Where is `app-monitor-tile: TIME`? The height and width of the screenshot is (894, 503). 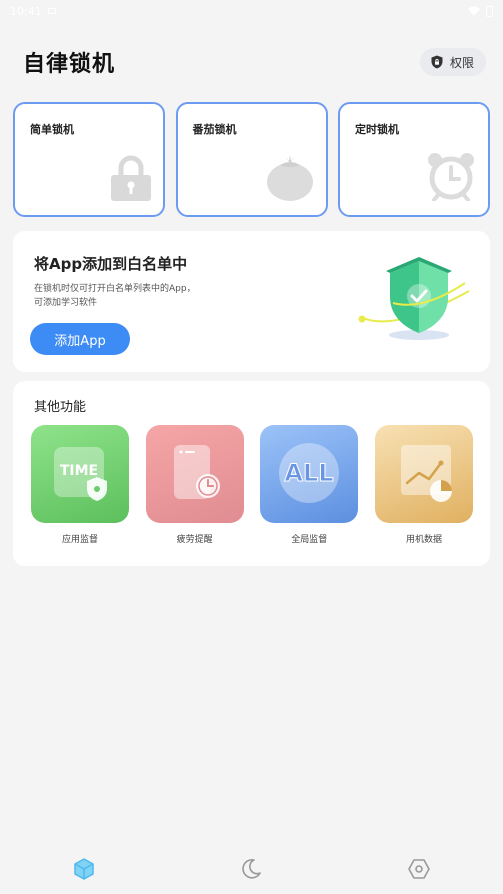
app-monitor-tile: TIME is located at coordinates (80, 474).